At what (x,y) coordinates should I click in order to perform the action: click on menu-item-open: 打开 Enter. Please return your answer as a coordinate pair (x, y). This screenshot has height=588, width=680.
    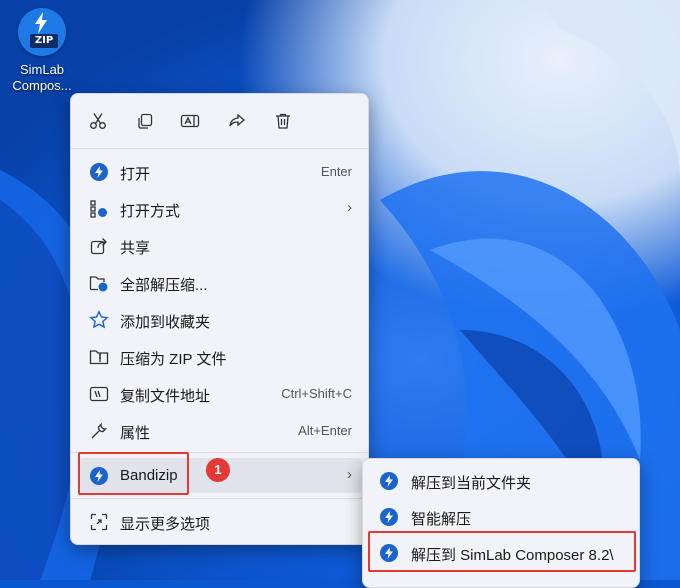
    Looking at the image, I should click on (220, 171).